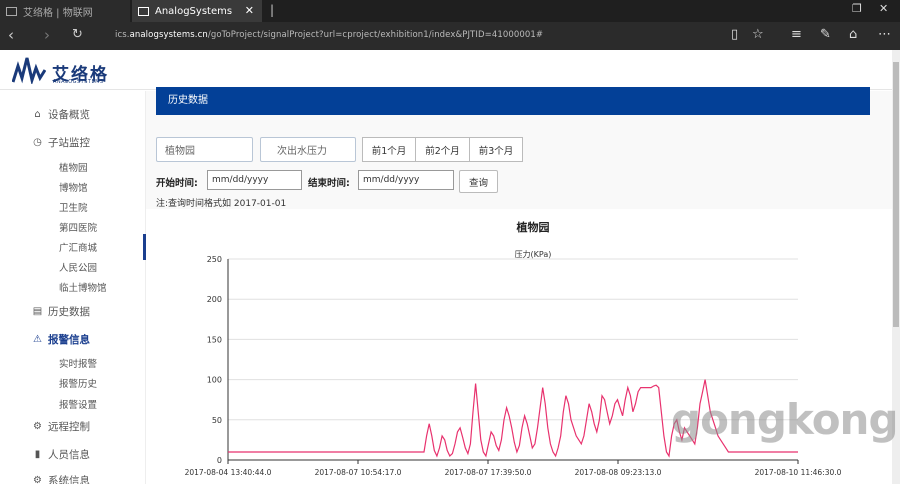 Image resolution: width=900 pixels, height=484 pixels. I want to click on scrollbar-thumb, so click(896, 194).